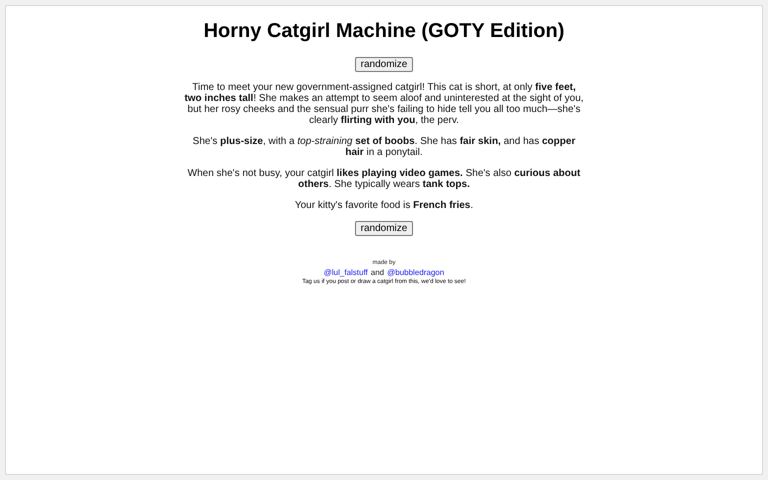  I want to click on description-paragraph: She's plus-size, with a top-straining set of boobs. She has fair skin, and has copper hair in a ponytail., so click(384, 147).